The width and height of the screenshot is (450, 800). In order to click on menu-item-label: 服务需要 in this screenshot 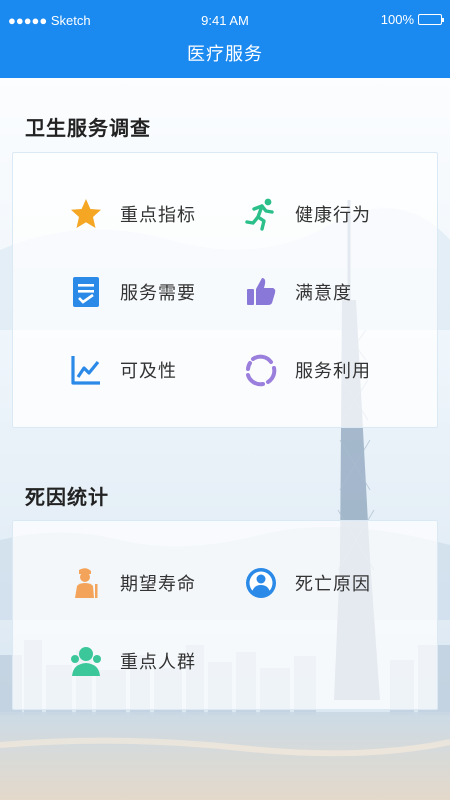, I will do `click(158, 293)`.